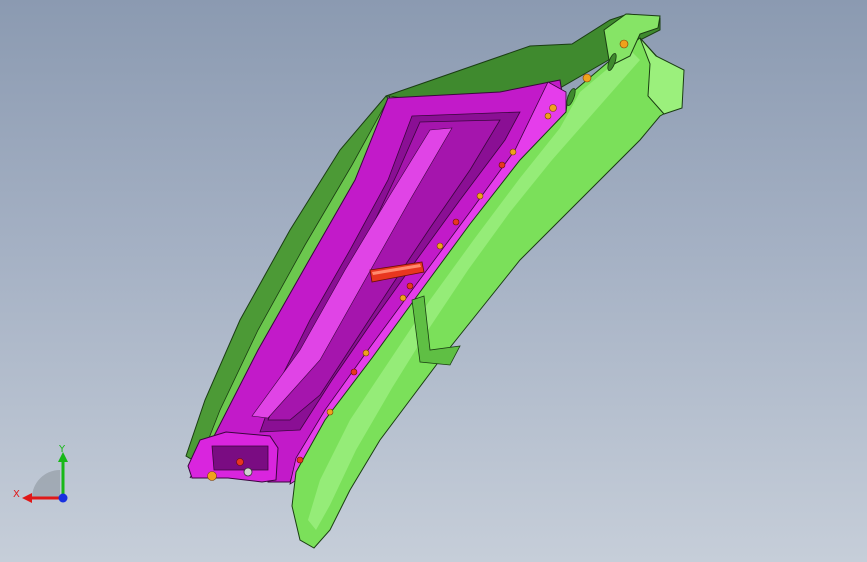 The width and height of the screenshot is (867, 562). I want to click on coordinate-triad: Y X, so click(40, 473).